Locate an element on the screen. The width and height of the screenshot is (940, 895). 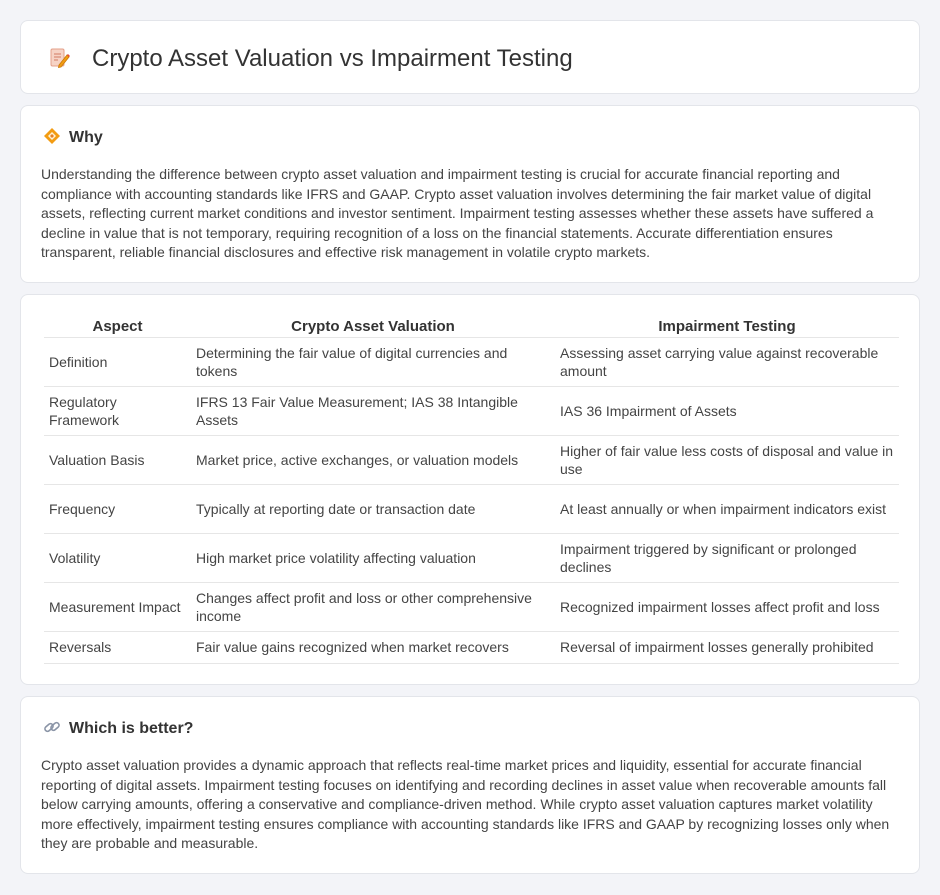
better-heading: Which is better? is located at coordinates (118, 729).